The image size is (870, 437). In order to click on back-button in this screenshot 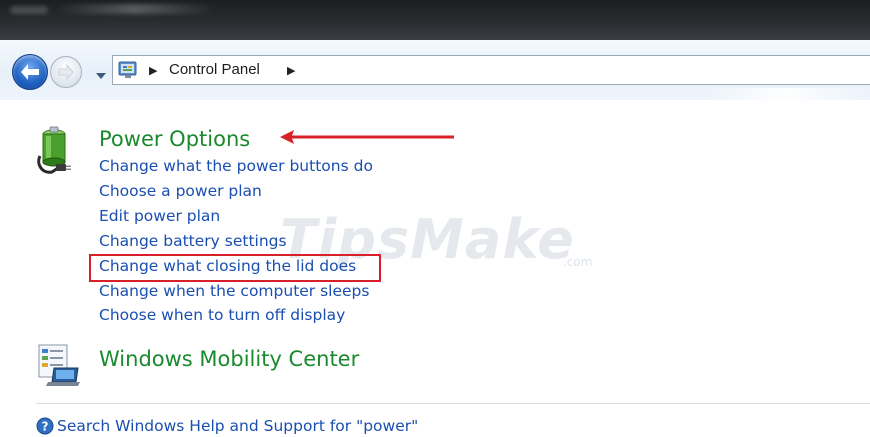, I will do `click(30, 72)`.